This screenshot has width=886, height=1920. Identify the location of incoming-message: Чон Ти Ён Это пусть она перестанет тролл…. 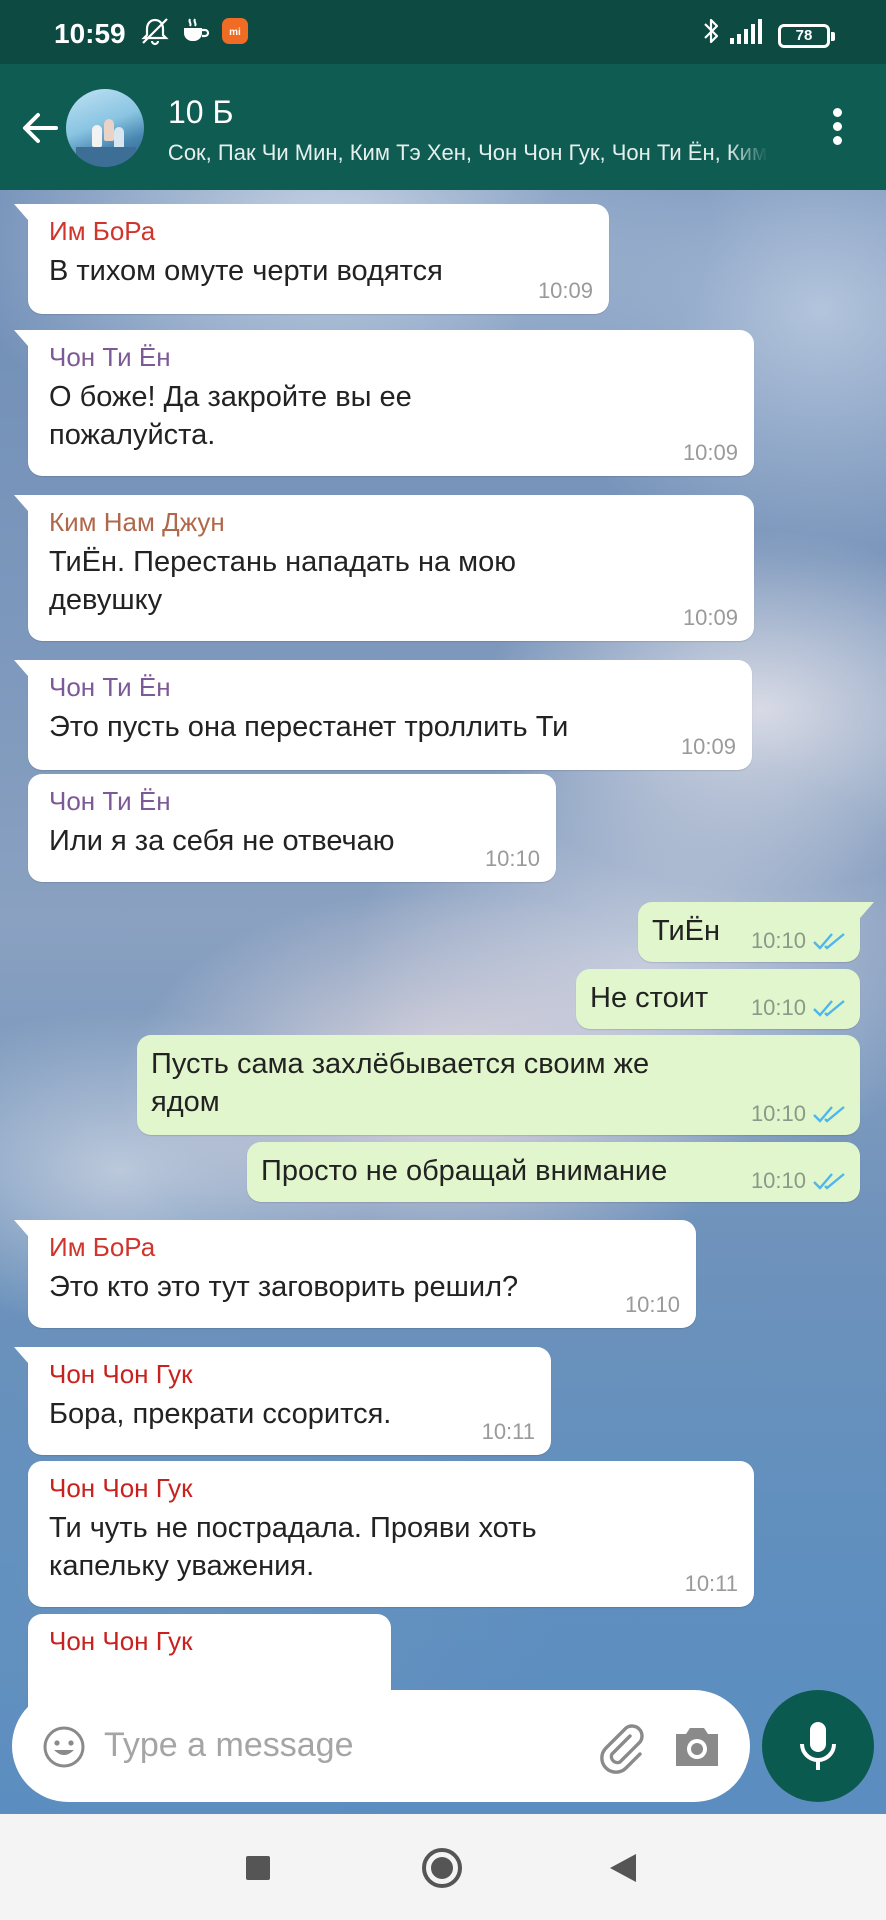
(383, 715).